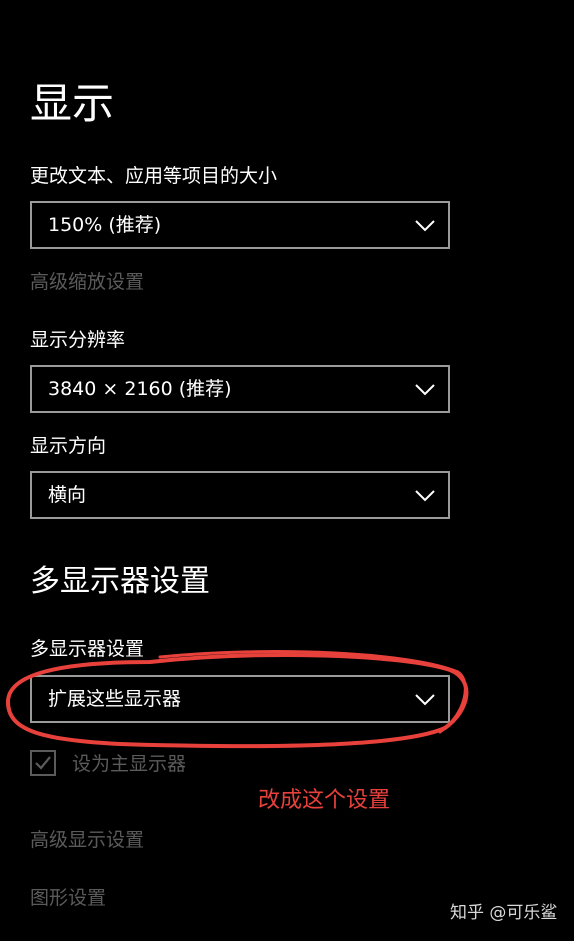 The image size is (574, 941). I want to click on multi-display-section-title: 多显示器设置, so click(120, 581).